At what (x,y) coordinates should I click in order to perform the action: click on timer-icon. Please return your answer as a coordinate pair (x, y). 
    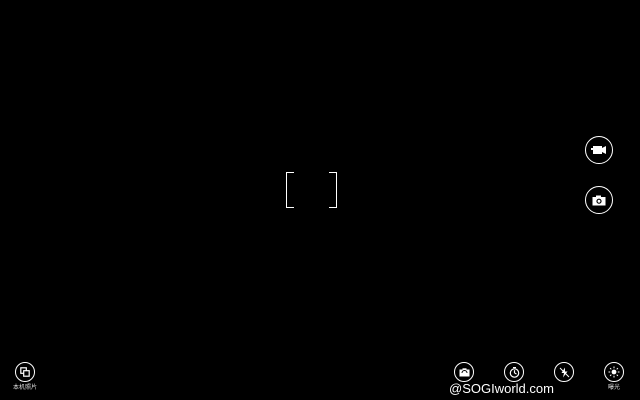
    Looking at the image, I should click on (514, 372).